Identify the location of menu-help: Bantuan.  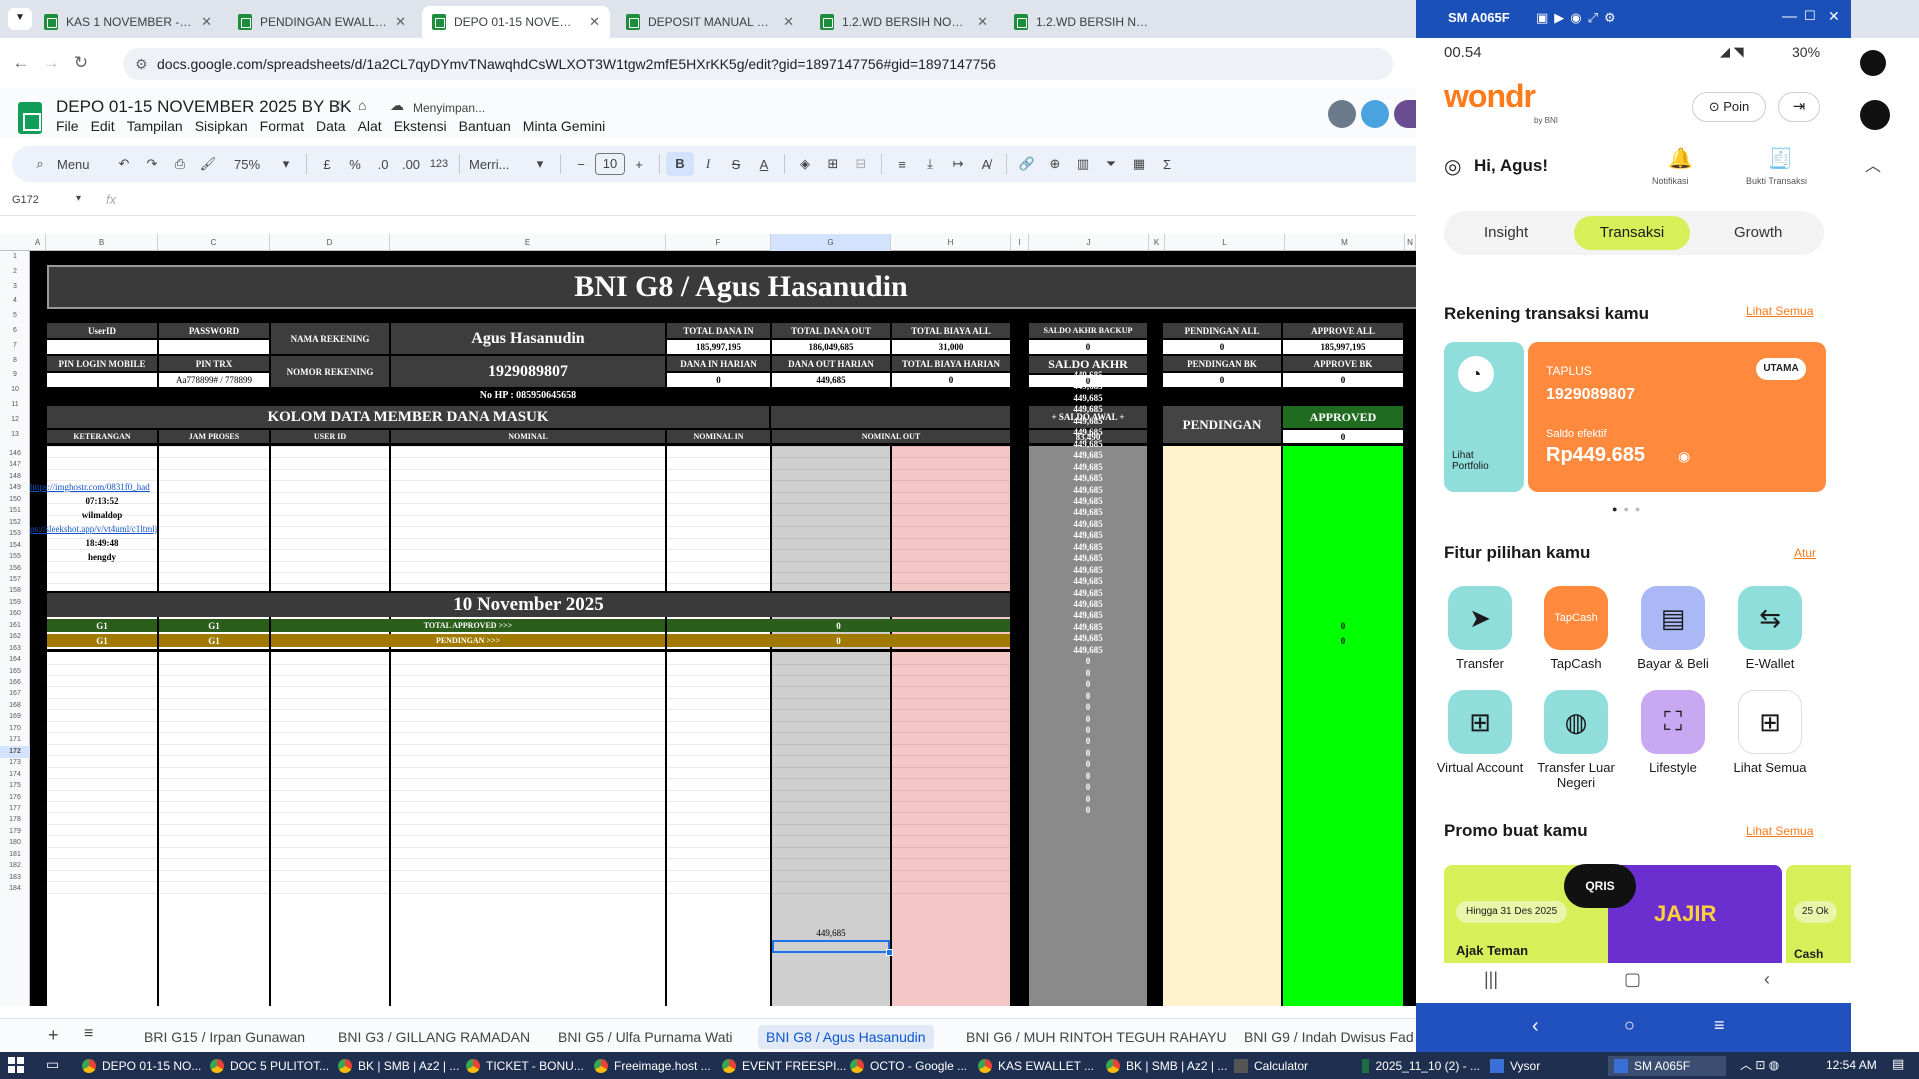
(485, 126).